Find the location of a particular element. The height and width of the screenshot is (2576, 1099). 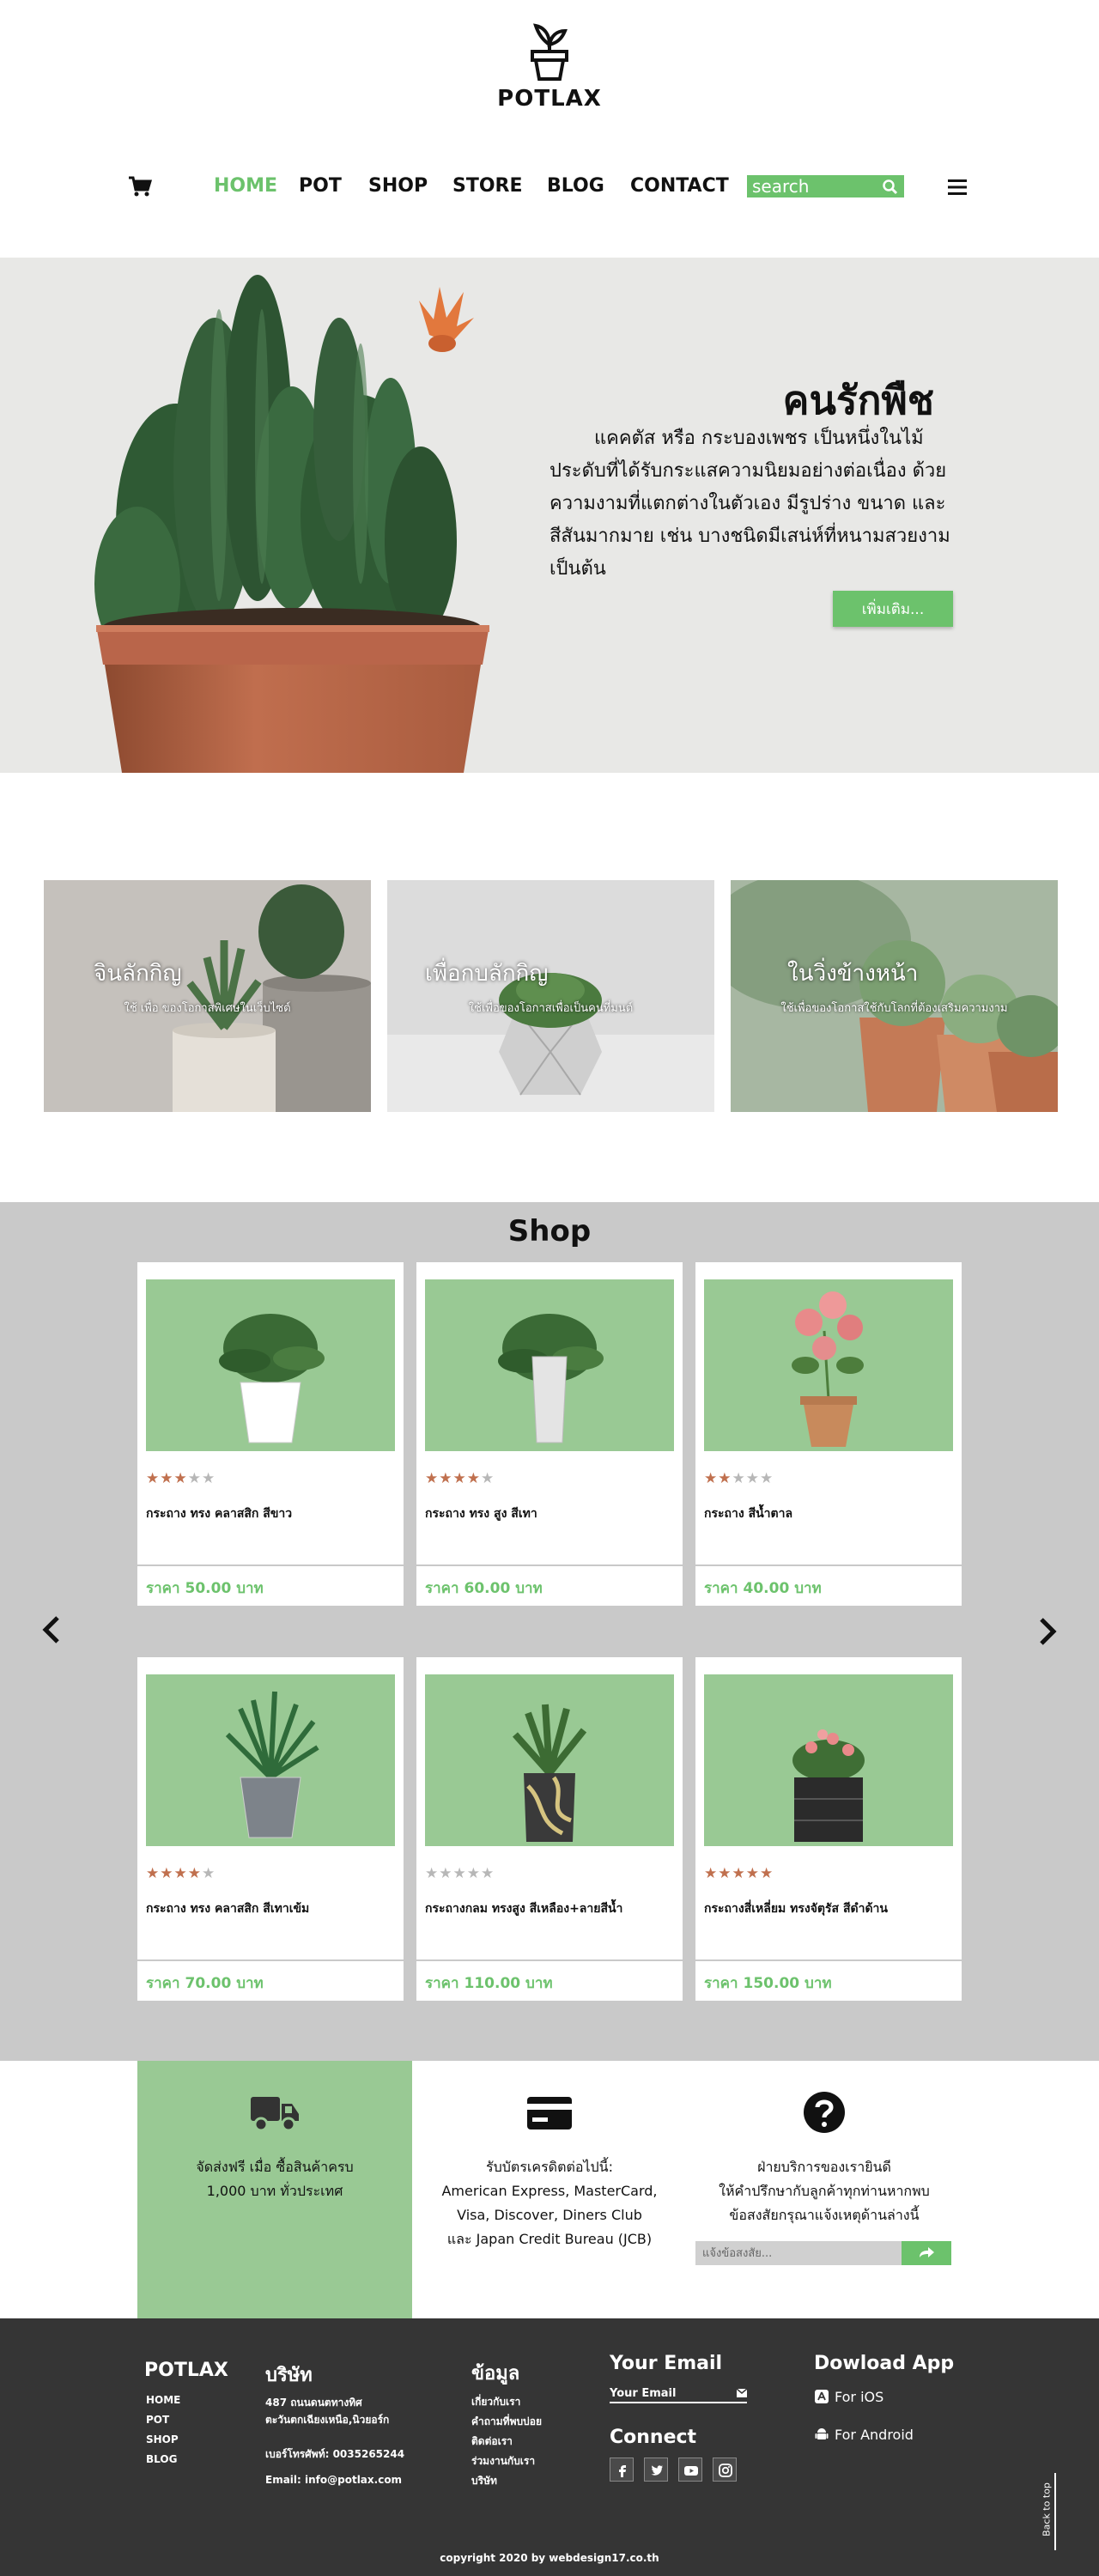

product-name: กระถาง ทรง คลาสสิก สีเทาเข้ม is located at coordinates (270, 1909).